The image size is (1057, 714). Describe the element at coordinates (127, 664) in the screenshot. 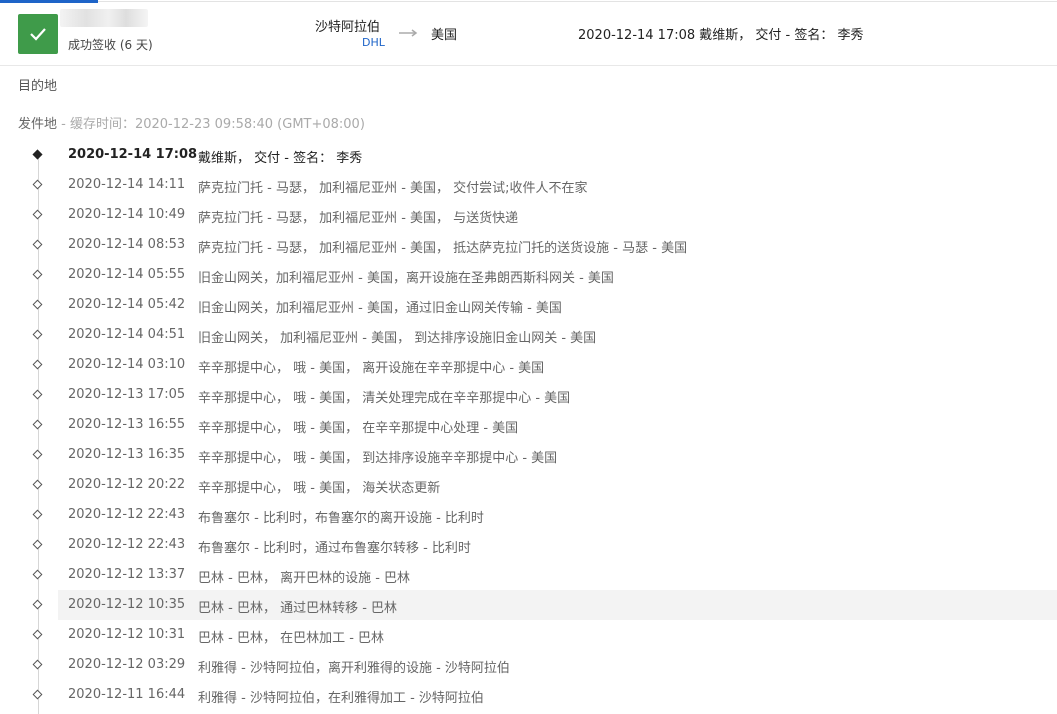

I see `event-time: 2020-12-12 03:29` at that location.